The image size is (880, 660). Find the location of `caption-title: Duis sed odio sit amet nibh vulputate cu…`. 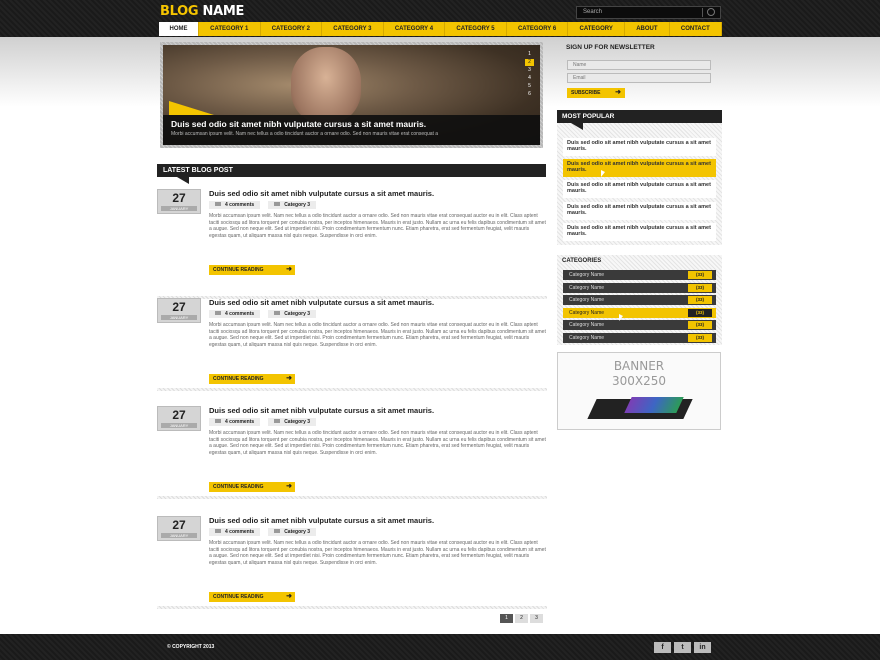

caption-title: Duis sed odio sit amet nibh vulputate cu… is located at coordinates (298, 124).